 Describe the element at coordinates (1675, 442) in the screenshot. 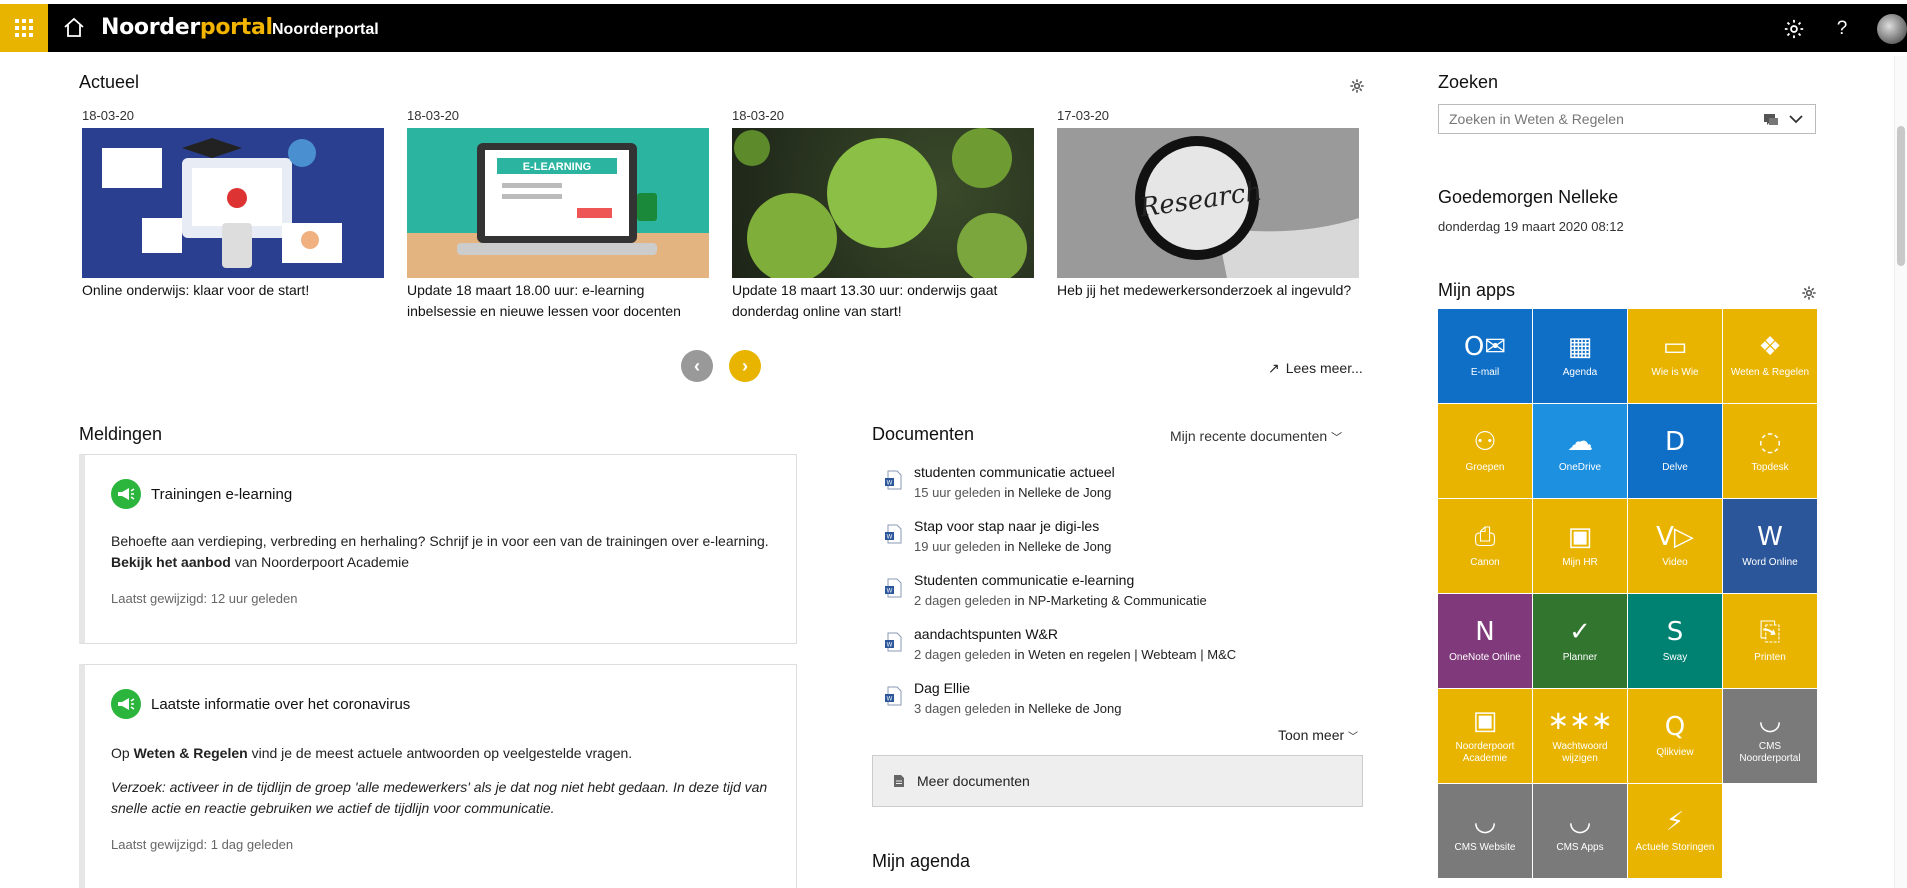

I see `delve-icon: D` at that location.